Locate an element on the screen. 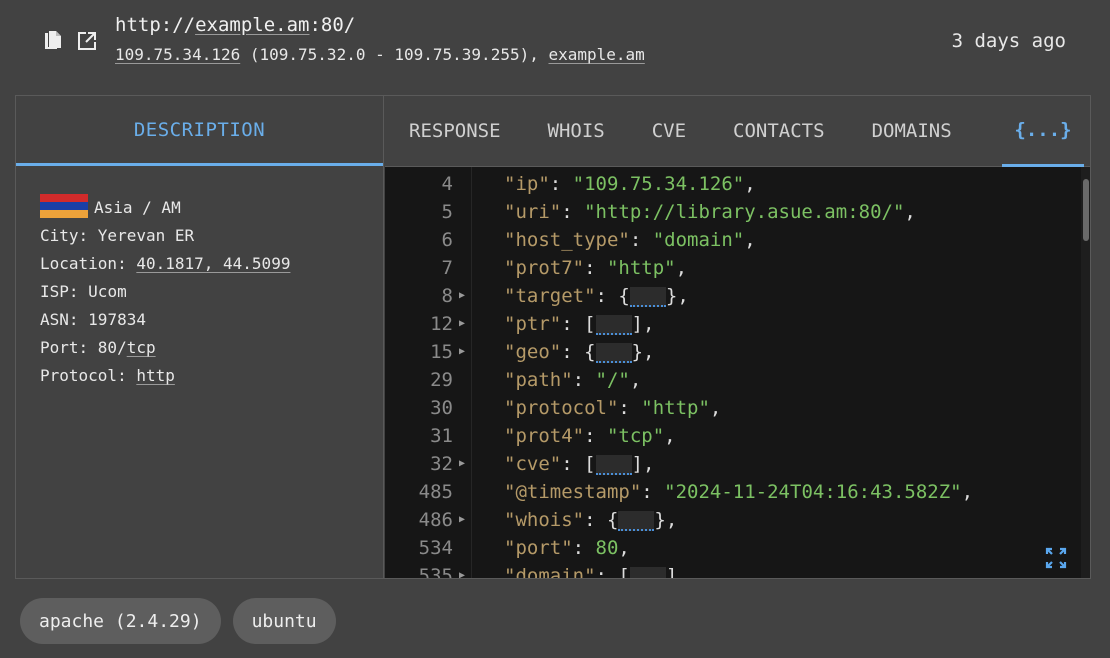 This screenshot has width=1110, height=658. line-number: 32 is located at coordinates (441, 464).